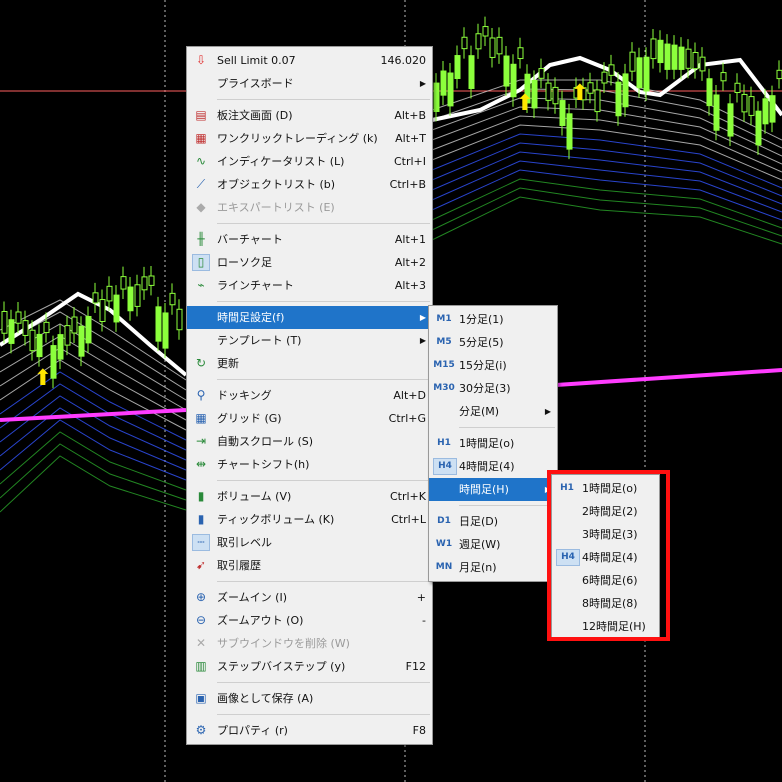 The width and height of the screenshot is (782, 782). I want to click on menu-item-label: 画像として保存 (A), so click(265, 698).